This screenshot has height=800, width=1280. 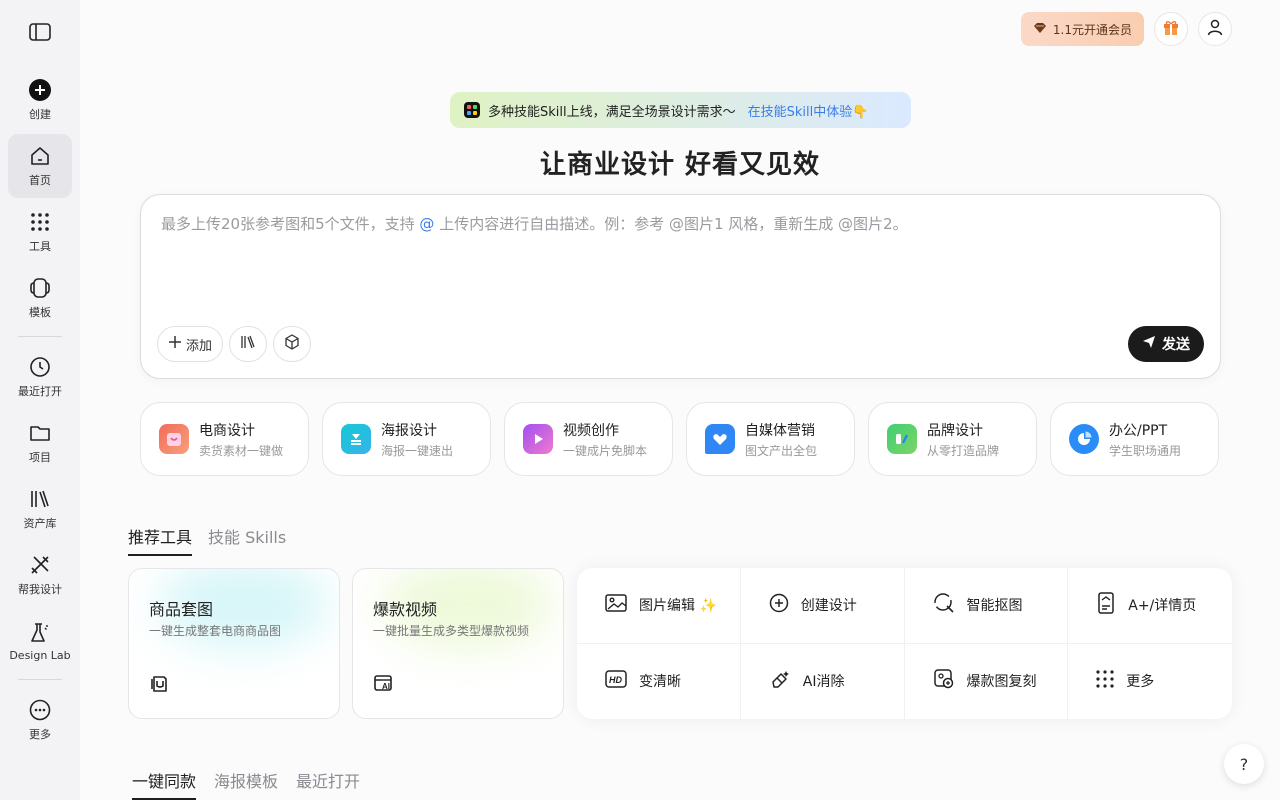 I want to click on tool-card-product-set: 商品套图 一键生成整套电商商品图, so click(x=234, y=643).